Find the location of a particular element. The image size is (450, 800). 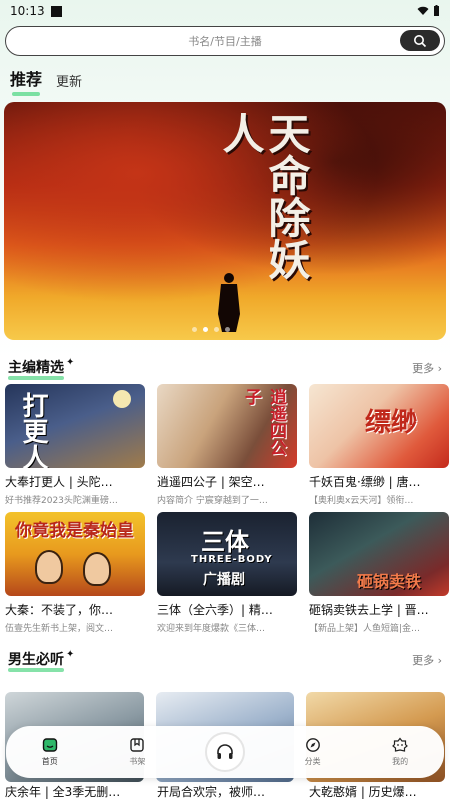

cover-title: 三体 is located at coordinates (225, 542).